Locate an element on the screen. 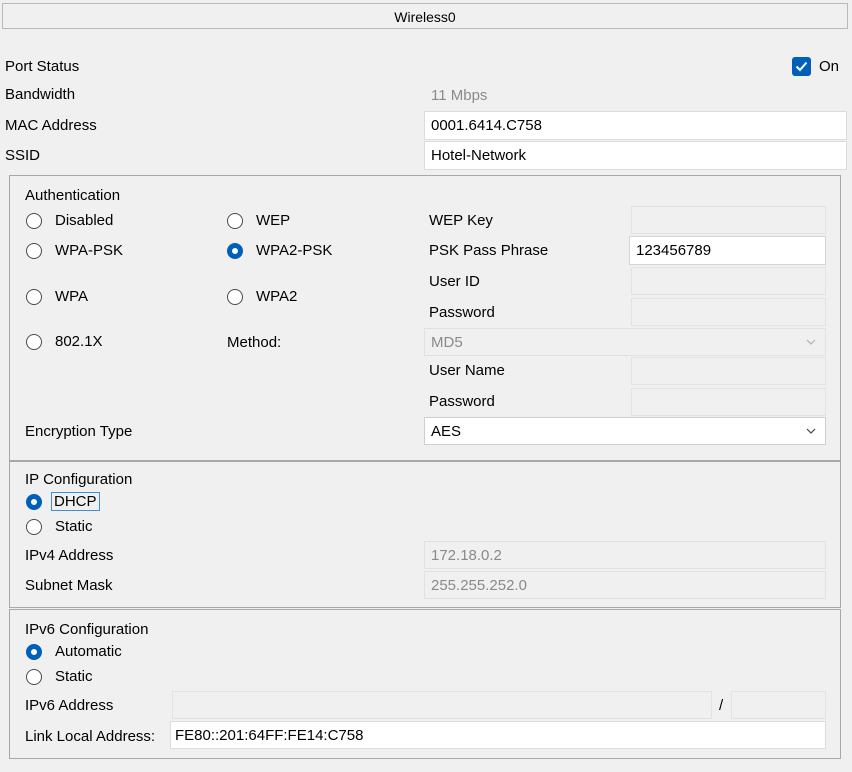 The width and height of the screenshot is (852, 772). password-input is located at coordinates (728, 312).